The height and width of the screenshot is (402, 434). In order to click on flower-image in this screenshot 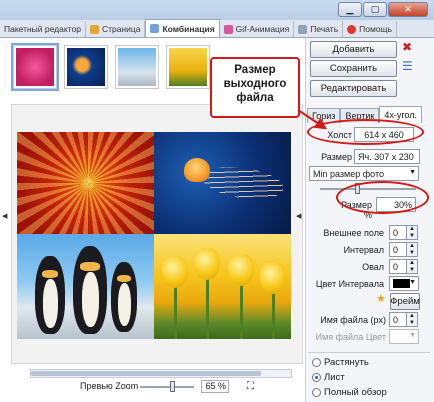, I will do `click(35, 67)`.